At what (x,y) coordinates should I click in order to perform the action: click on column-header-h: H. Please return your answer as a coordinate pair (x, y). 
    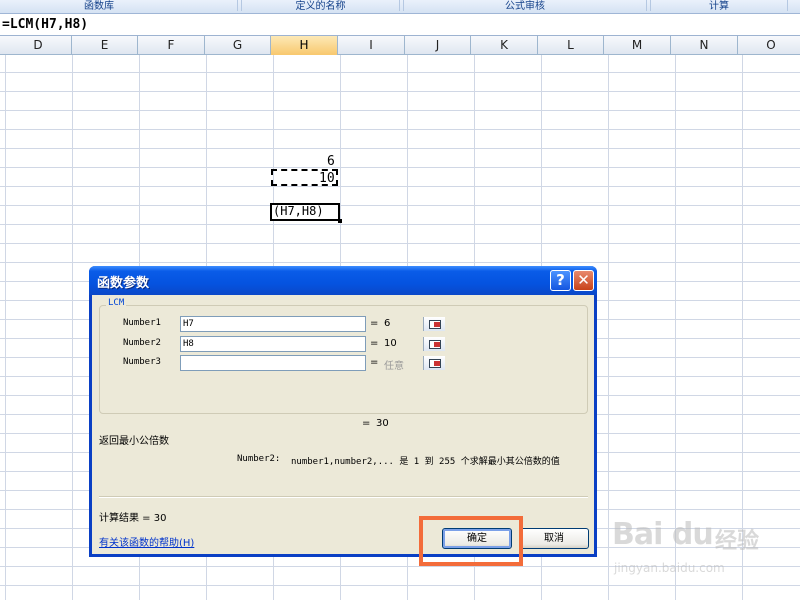
    Looking at the image, I should click on (304, 45).